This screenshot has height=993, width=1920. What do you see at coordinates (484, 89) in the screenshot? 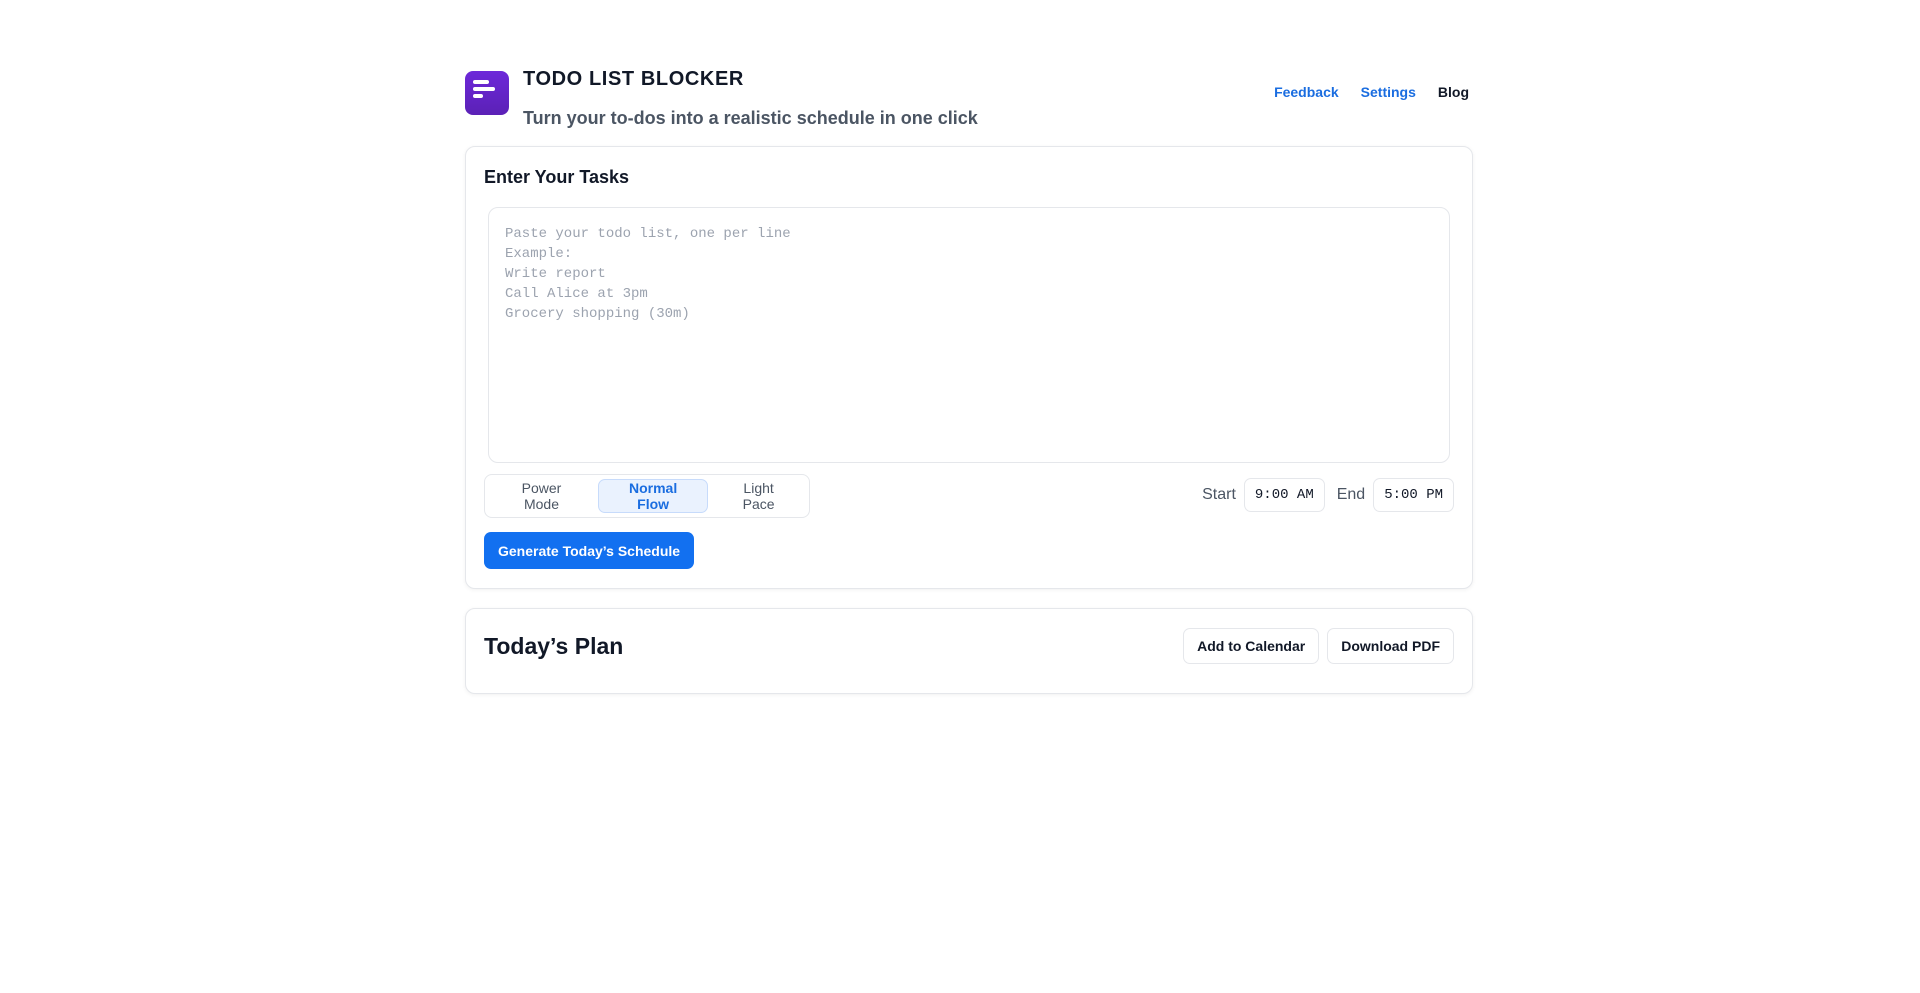
I see `list-lines-icon` at bounding box center [484, 89].